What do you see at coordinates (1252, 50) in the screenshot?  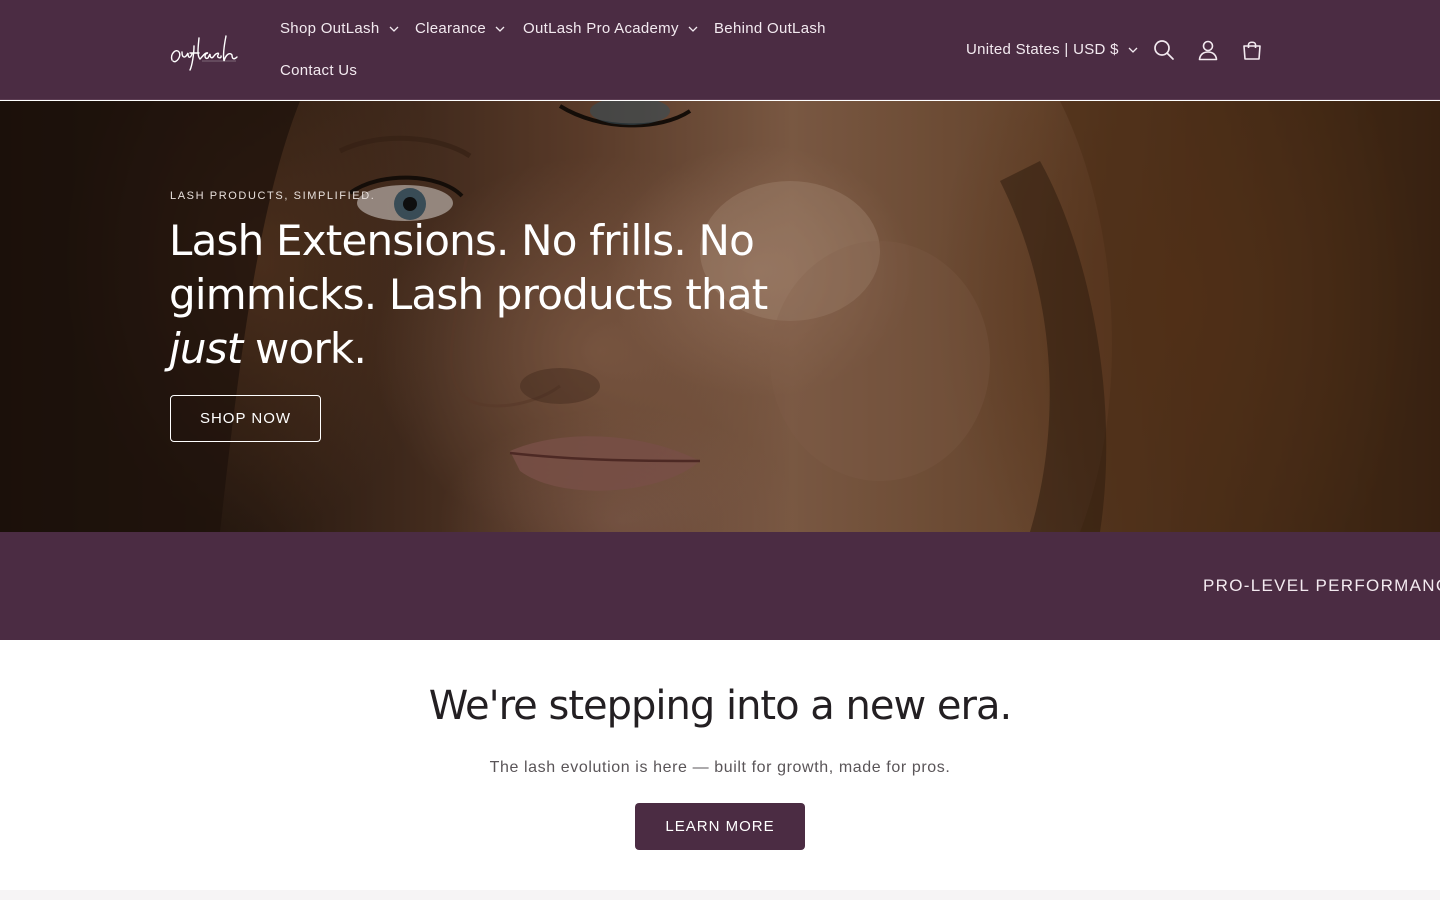 I see `cart-icon` at bounding box center [1252, 50].